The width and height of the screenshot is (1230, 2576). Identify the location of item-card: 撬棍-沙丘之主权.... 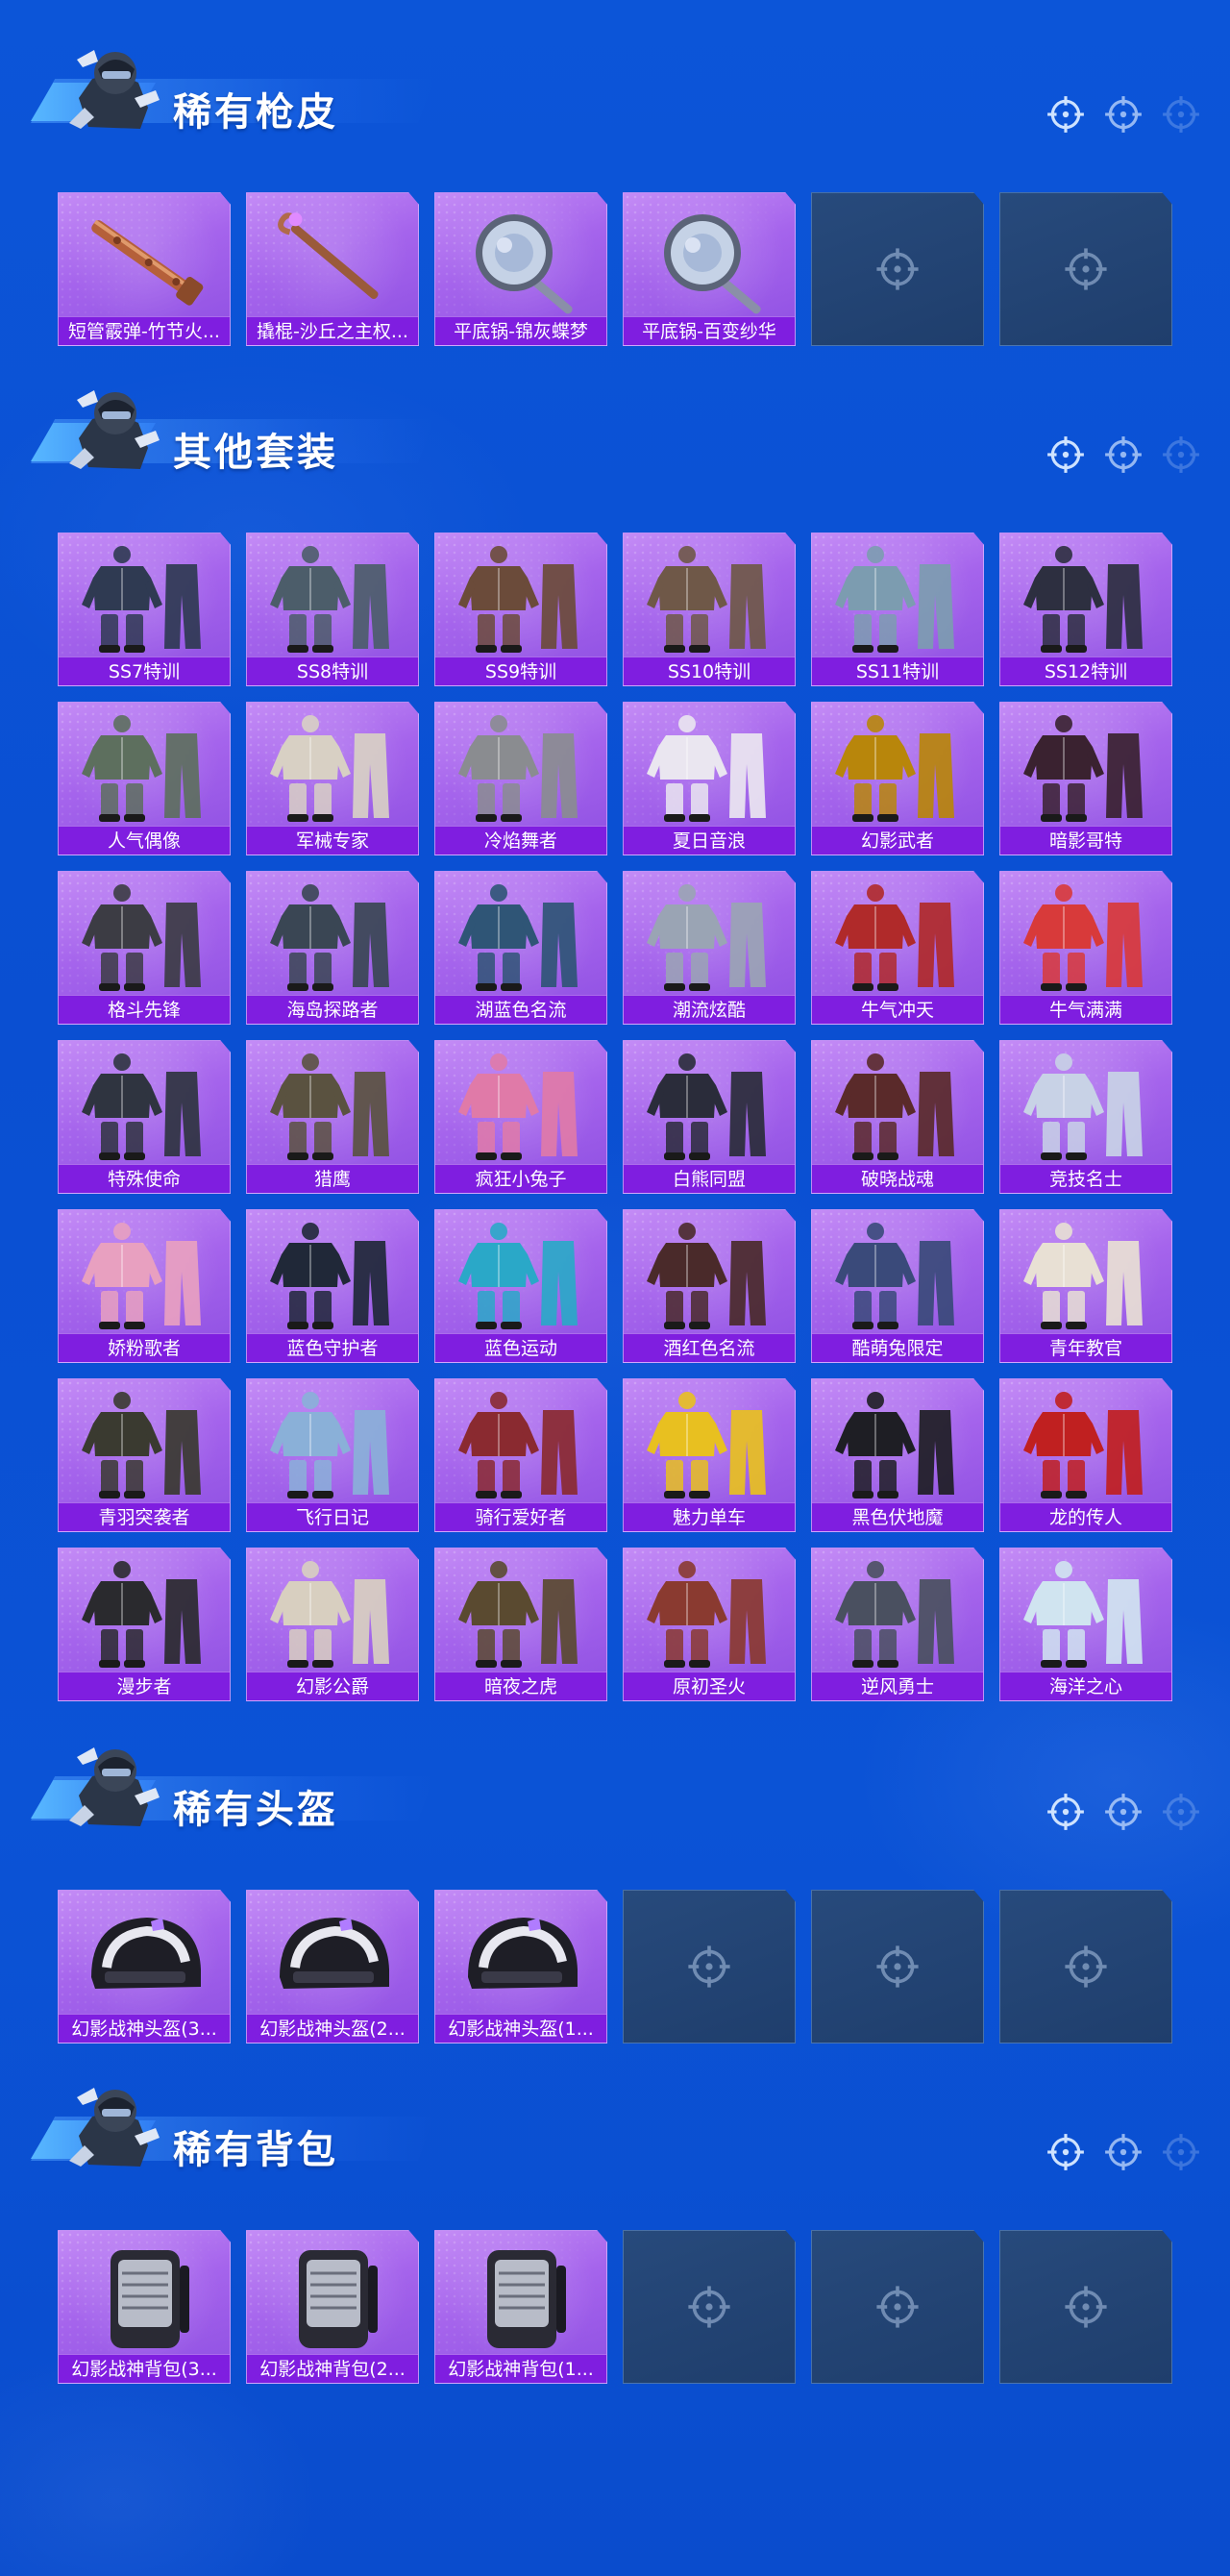
(333, 269).